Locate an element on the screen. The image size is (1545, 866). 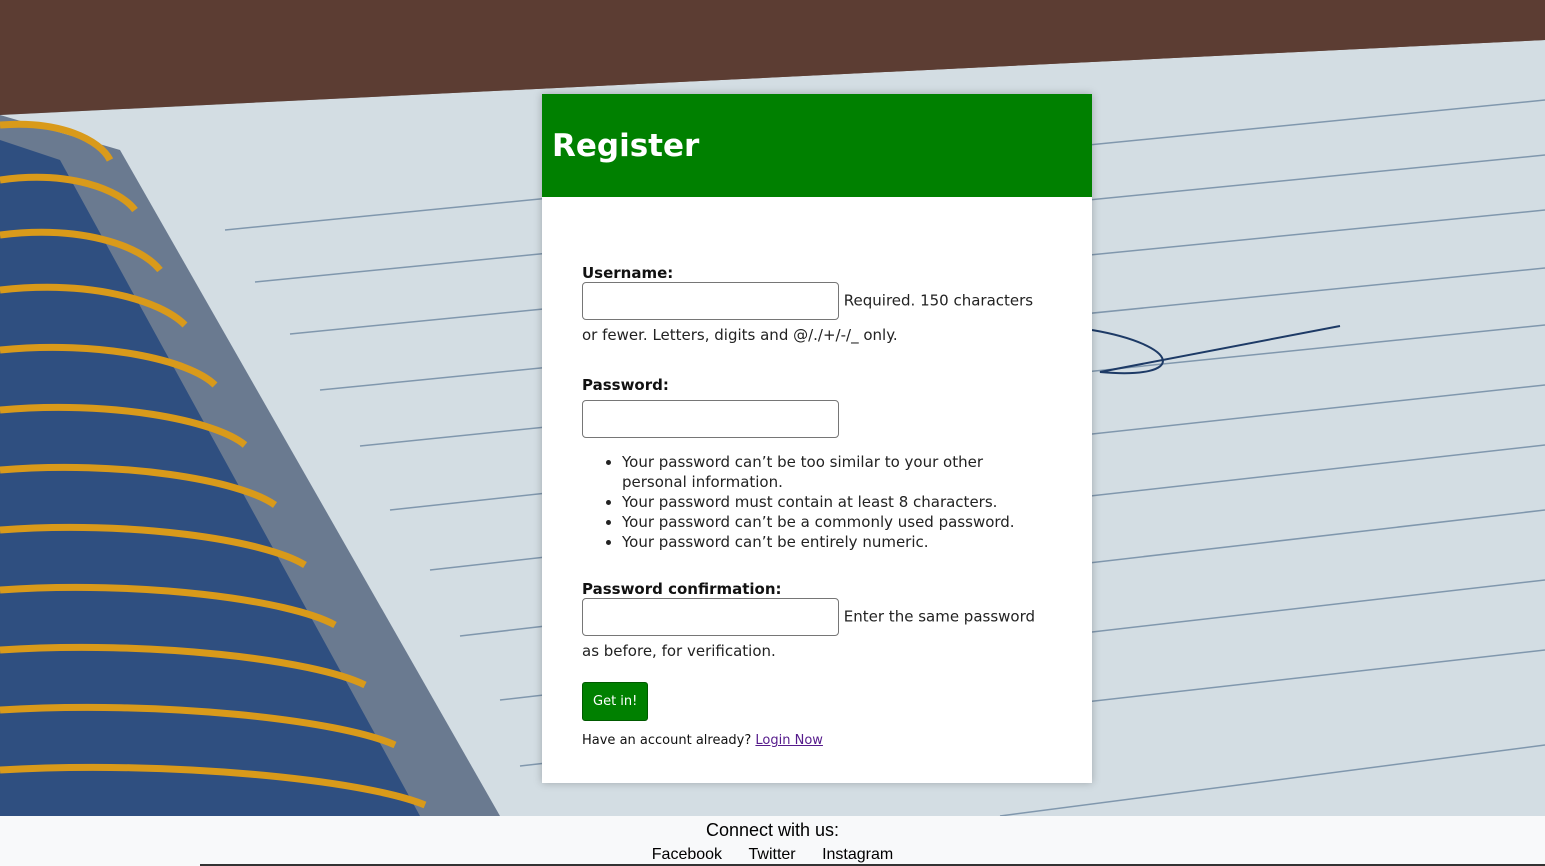
footer-link-twitter: Twitter is located at coordinates (772, 854).